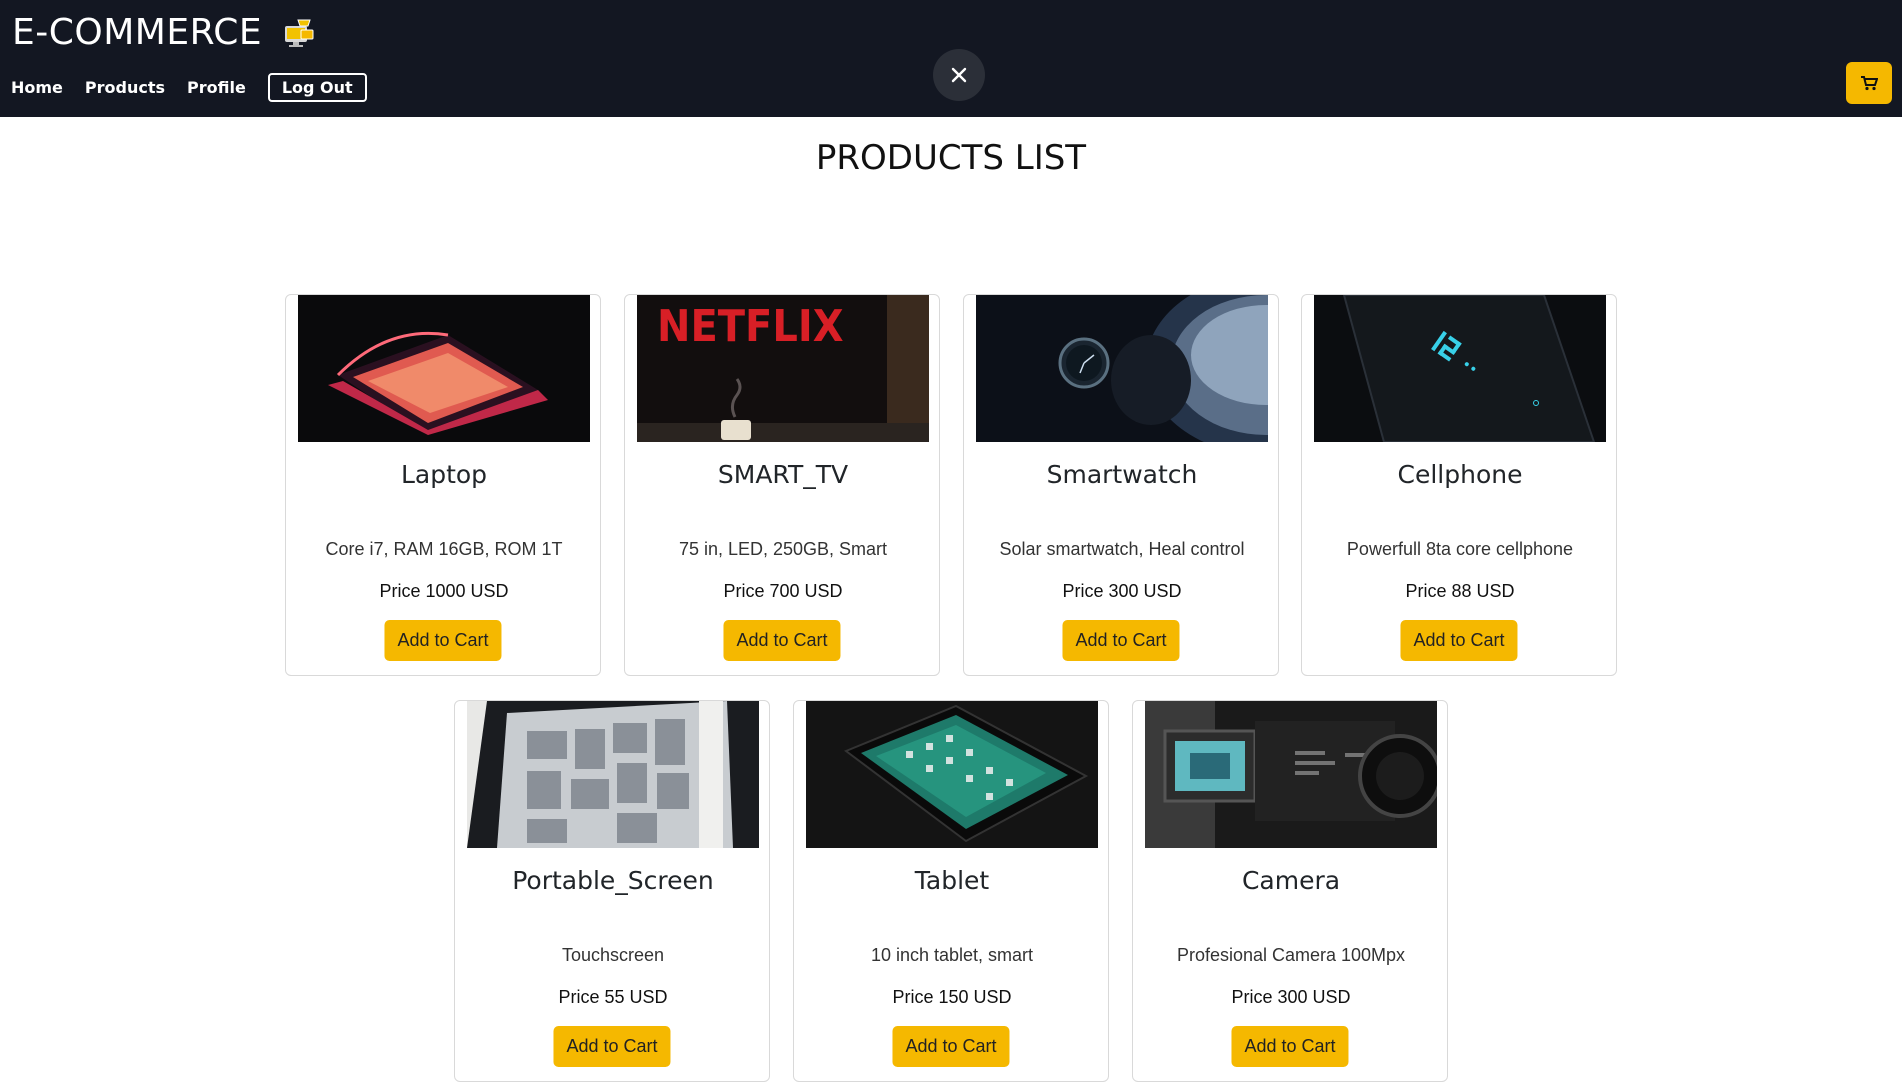  What do you see at coordinates (299, 33) in the screenshot?
I see `shop-computer-icon` at bounding box center [299, 33].